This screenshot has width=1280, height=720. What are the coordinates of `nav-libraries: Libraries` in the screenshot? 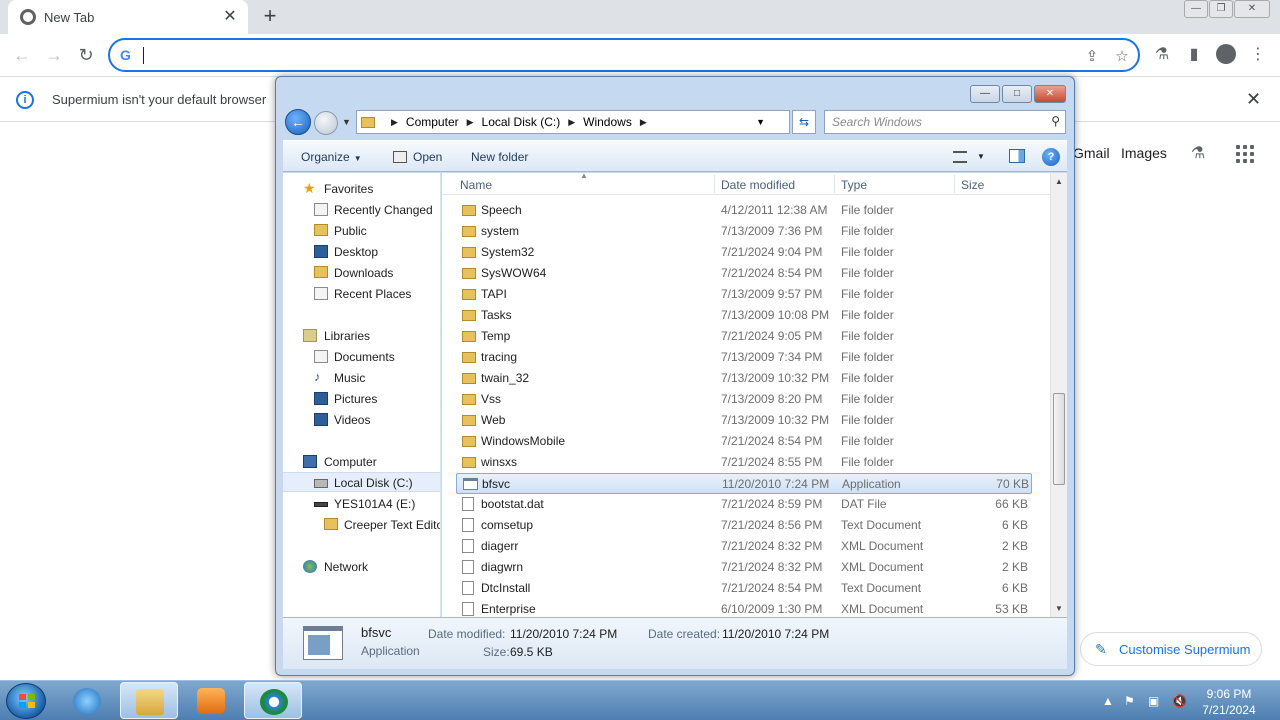 It's located at (361, 336).